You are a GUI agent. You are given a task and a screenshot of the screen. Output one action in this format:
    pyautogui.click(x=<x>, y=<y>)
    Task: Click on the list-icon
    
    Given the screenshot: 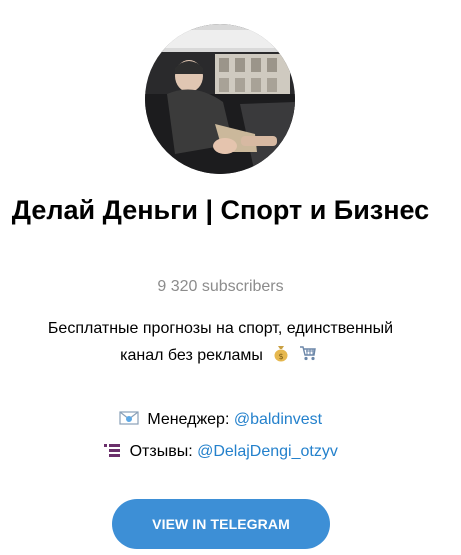 What is the action you would take?
    pyautogui.click(x=112, y=454)
    